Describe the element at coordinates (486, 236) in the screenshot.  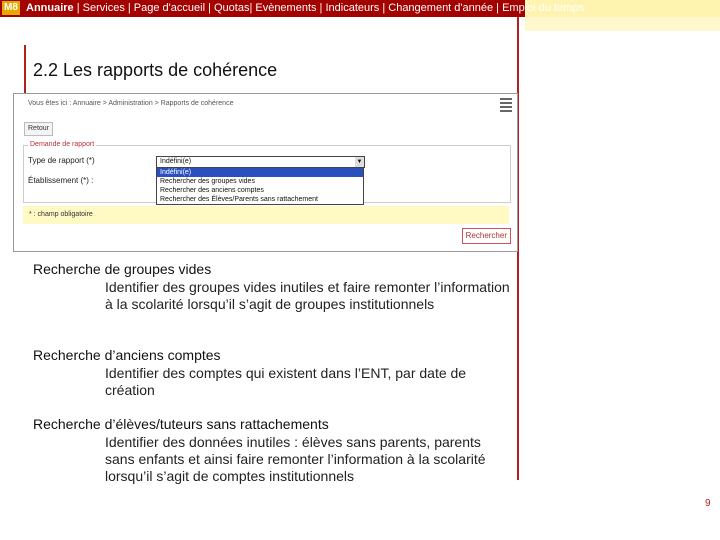
I see `rechercher-button: Rechercher` at that location.